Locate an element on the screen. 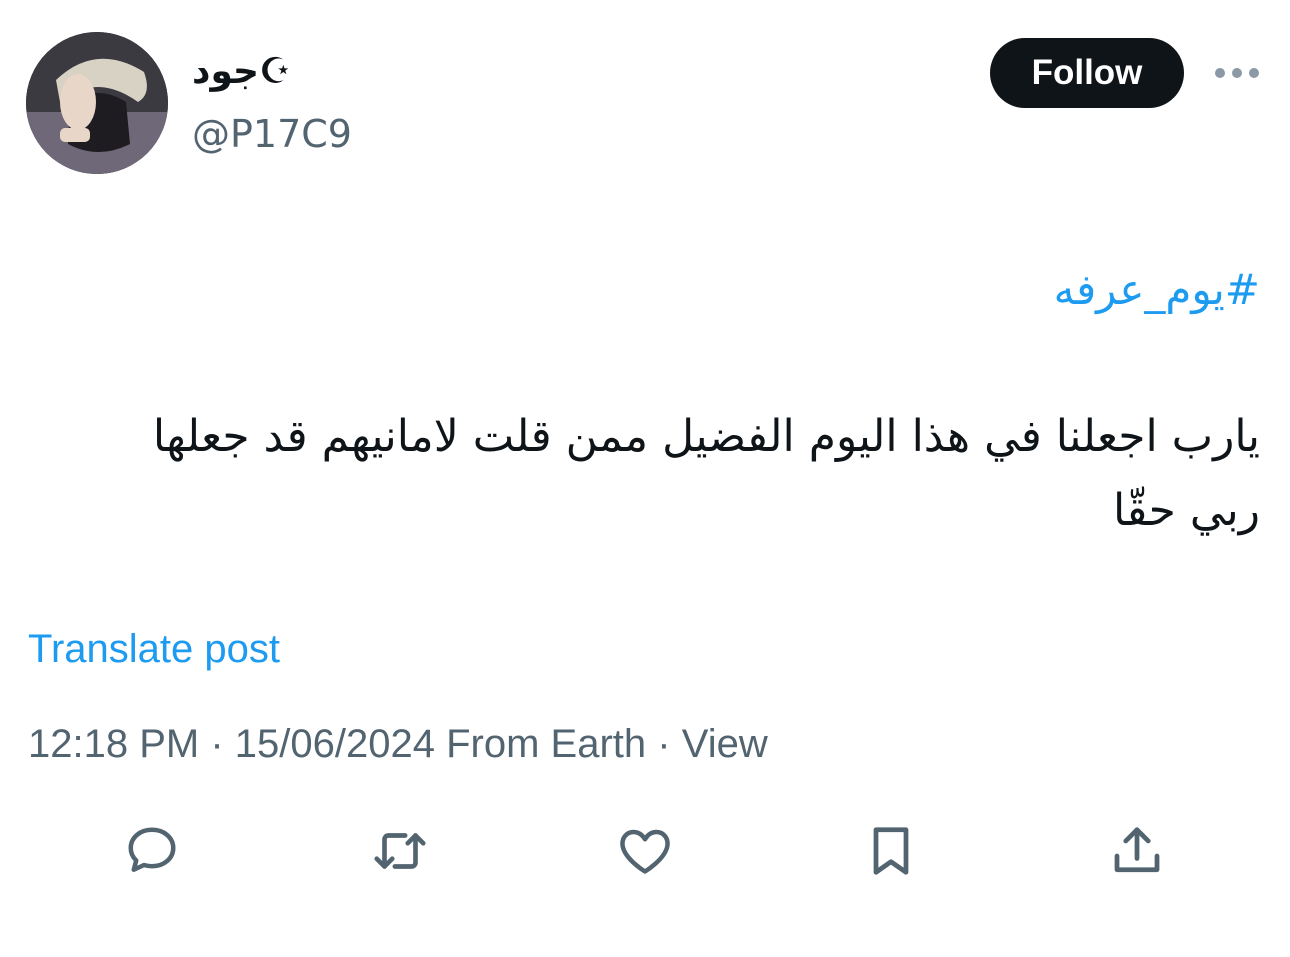  repost-button is located at coordinates (400, 851).